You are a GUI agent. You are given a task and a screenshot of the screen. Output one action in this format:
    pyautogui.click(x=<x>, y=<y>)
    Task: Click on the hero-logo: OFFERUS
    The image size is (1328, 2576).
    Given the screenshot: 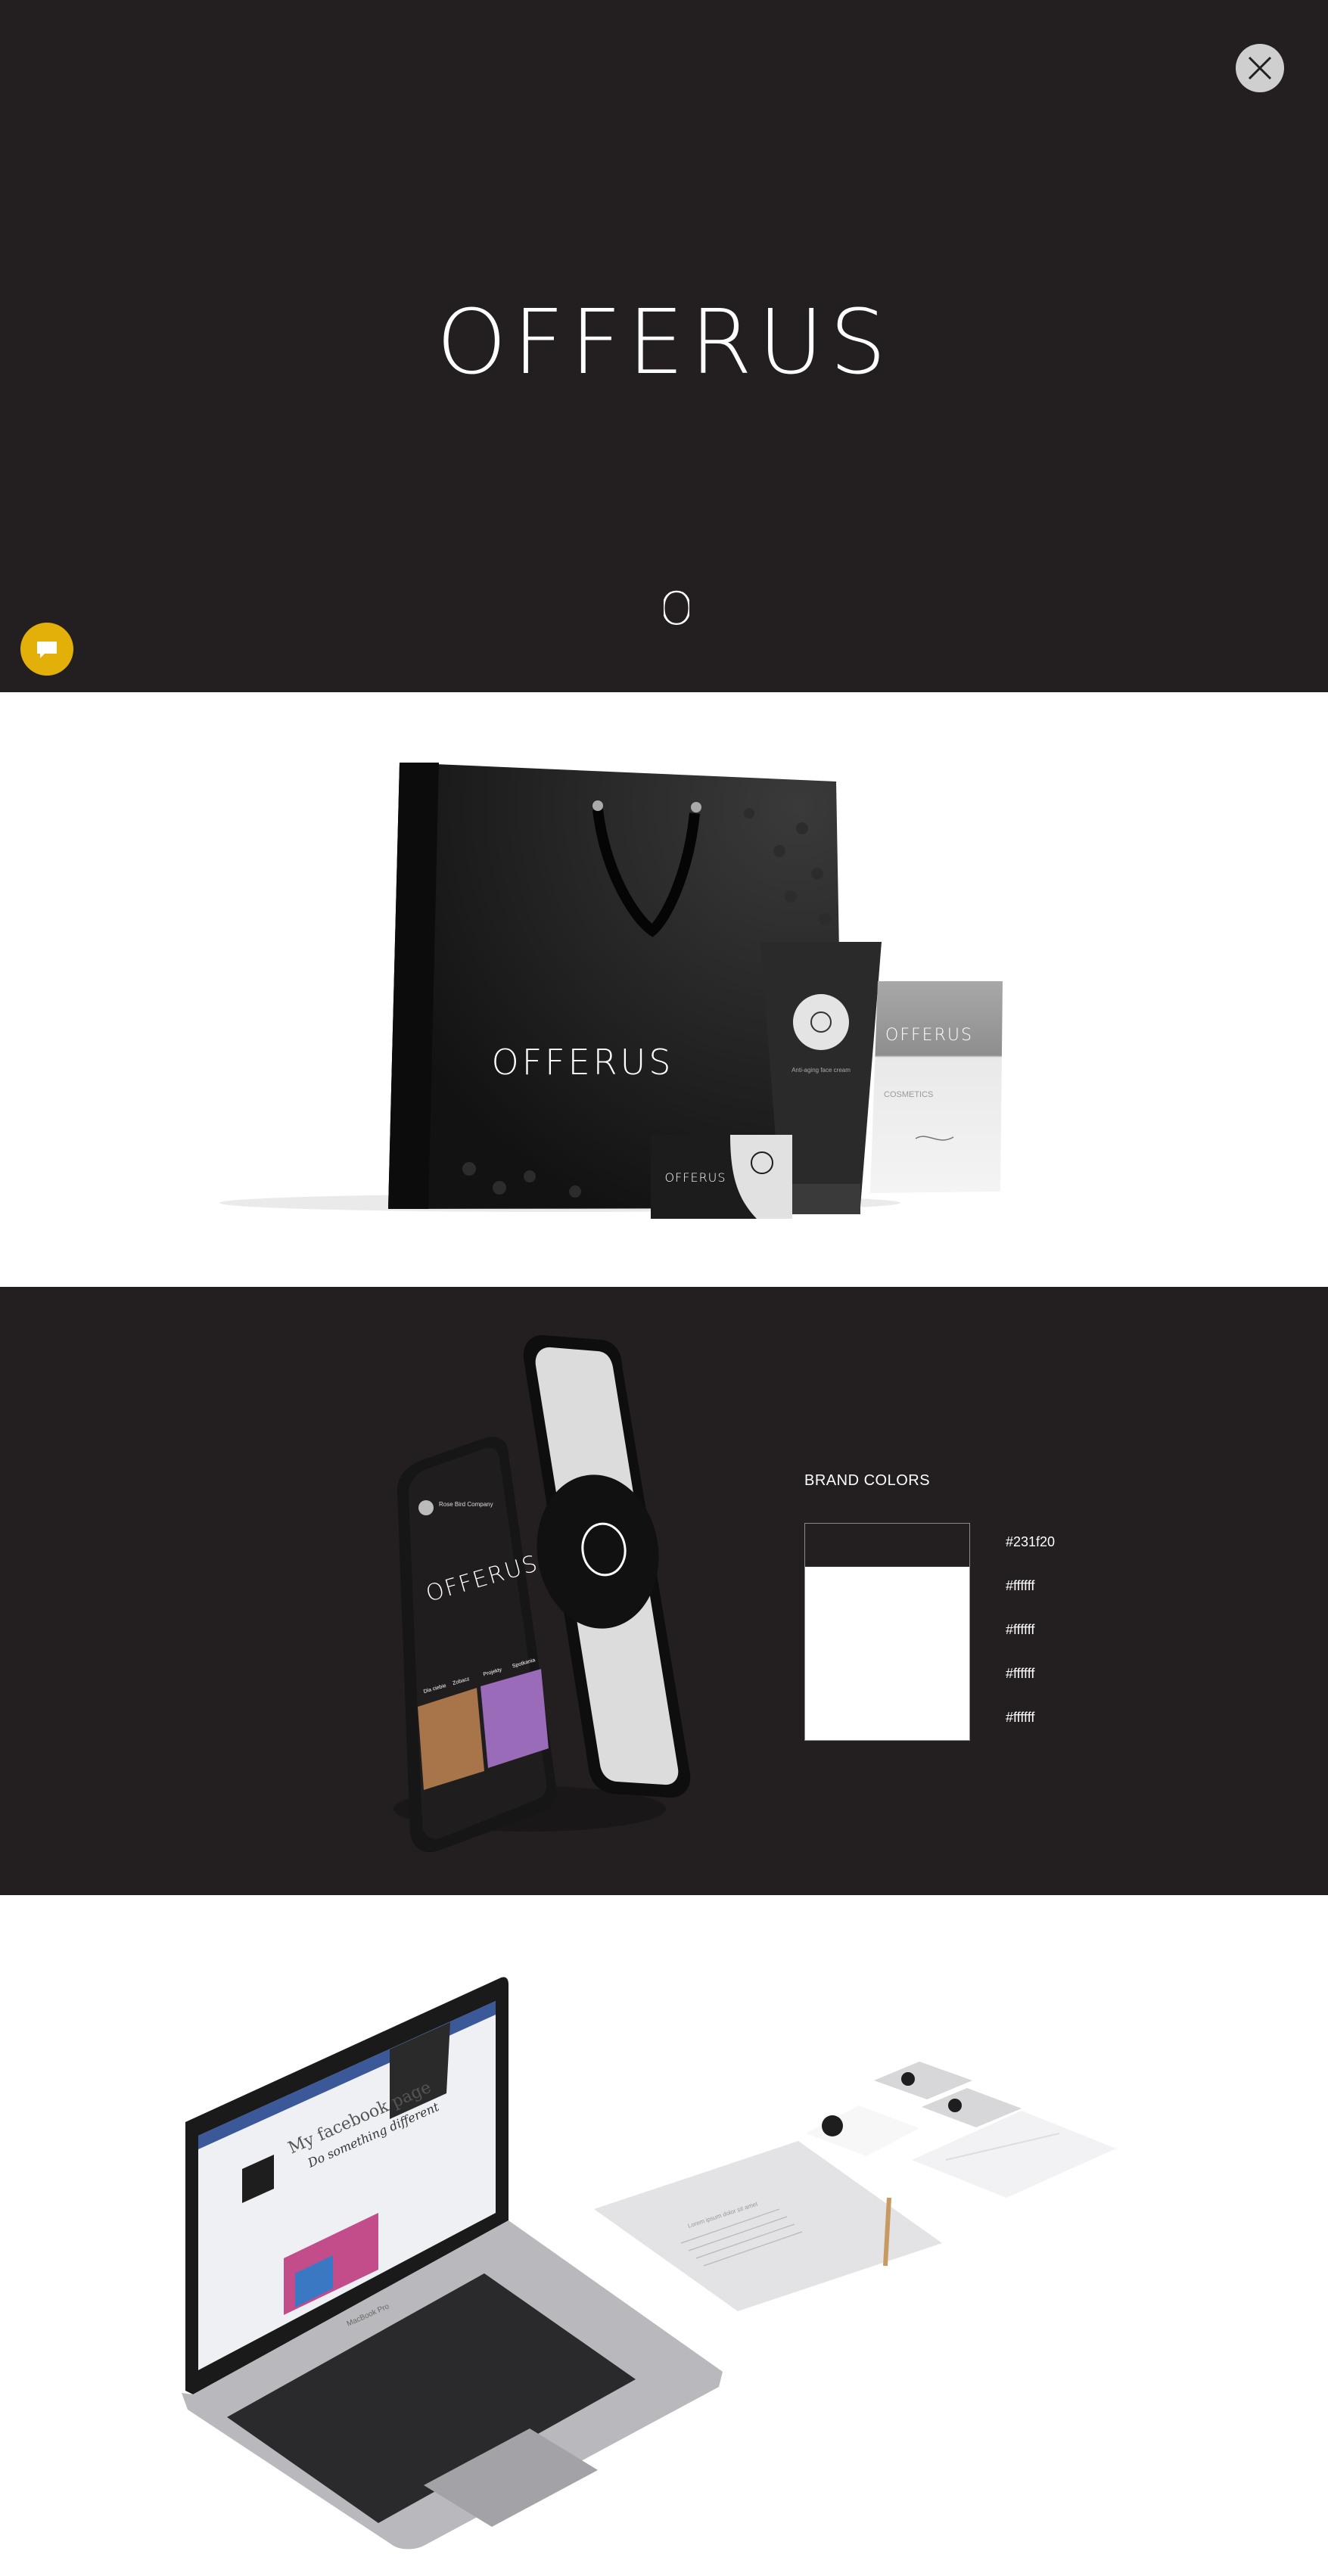 What is the action you would take?
    pyautogui.click(x=664, y=344)
    